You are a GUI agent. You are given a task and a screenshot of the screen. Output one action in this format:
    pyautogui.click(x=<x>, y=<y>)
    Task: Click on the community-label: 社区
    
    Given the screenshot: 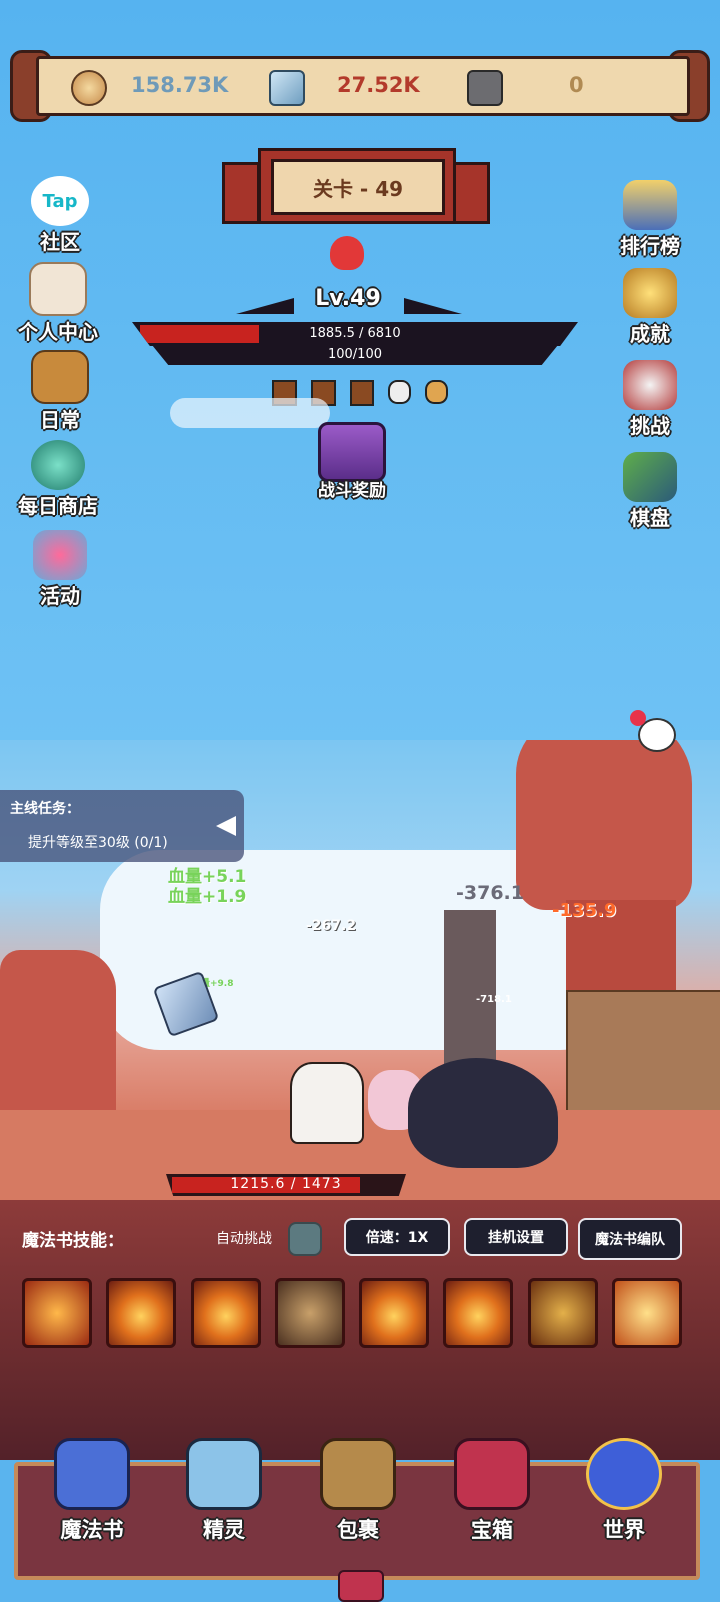 What is the action you would take?
    pyautogui.click(x=60, y=242)
    